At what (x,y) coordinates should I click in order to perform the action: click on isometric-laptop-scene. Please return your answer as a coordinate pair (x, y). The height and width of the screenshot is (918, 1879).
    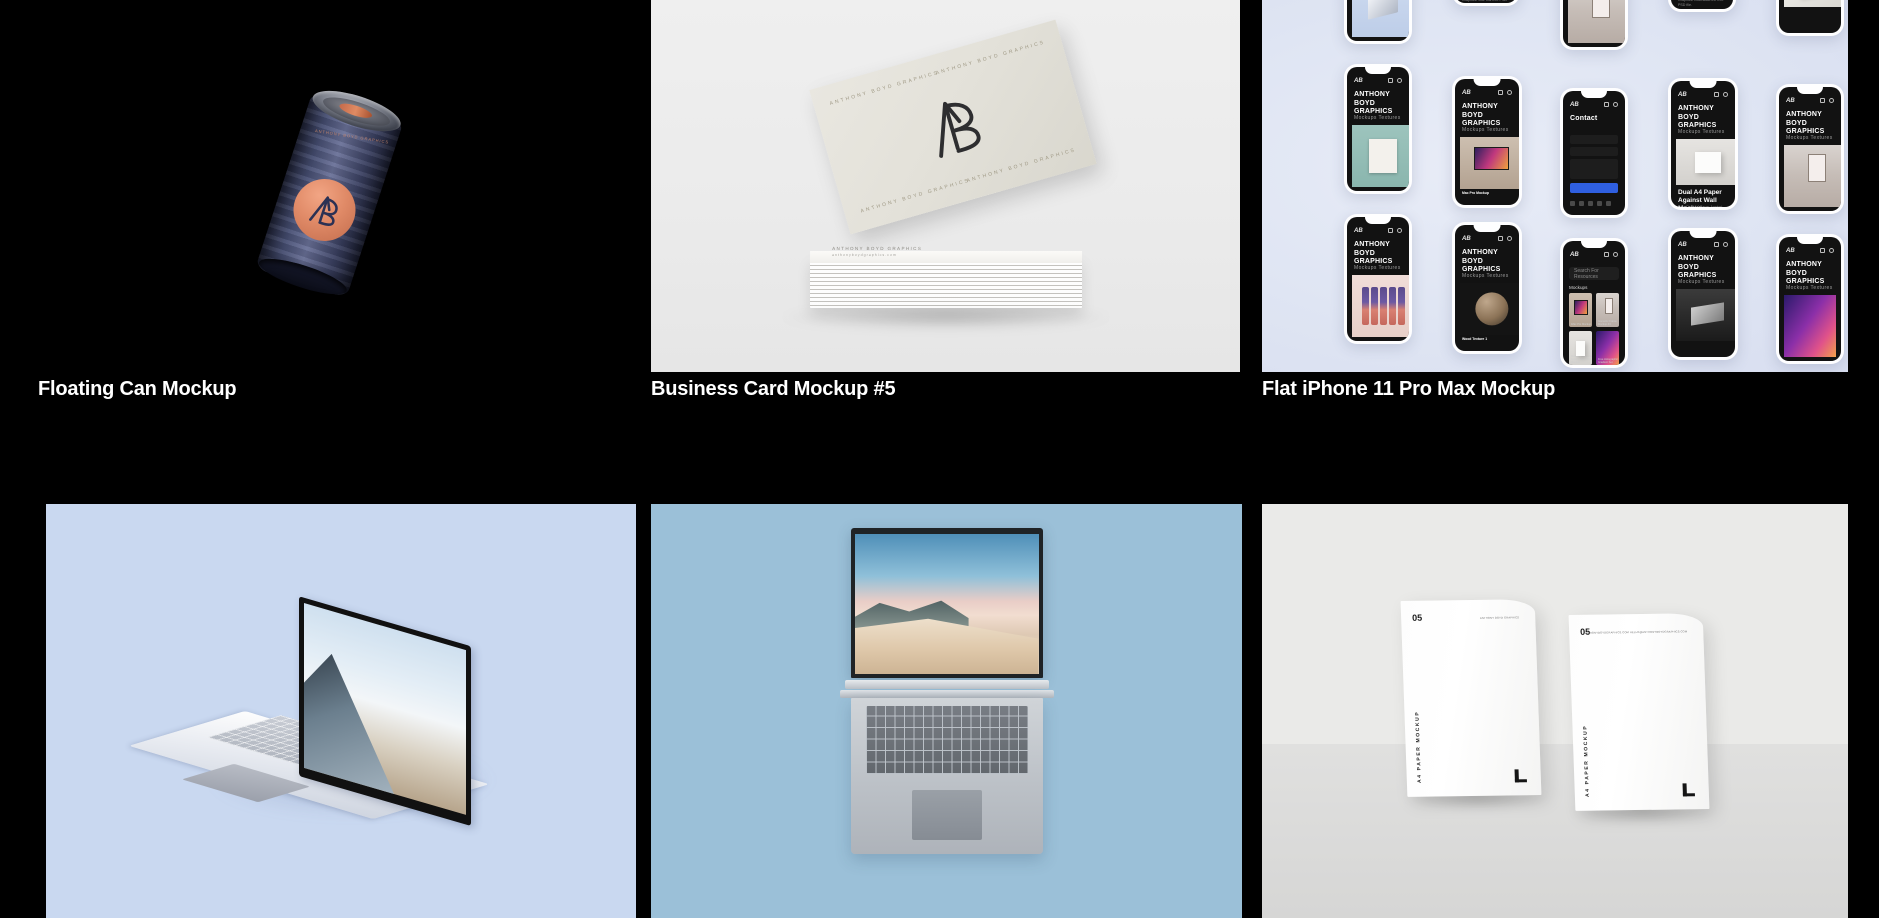
    Looking at the image, I should click on (341, 711).